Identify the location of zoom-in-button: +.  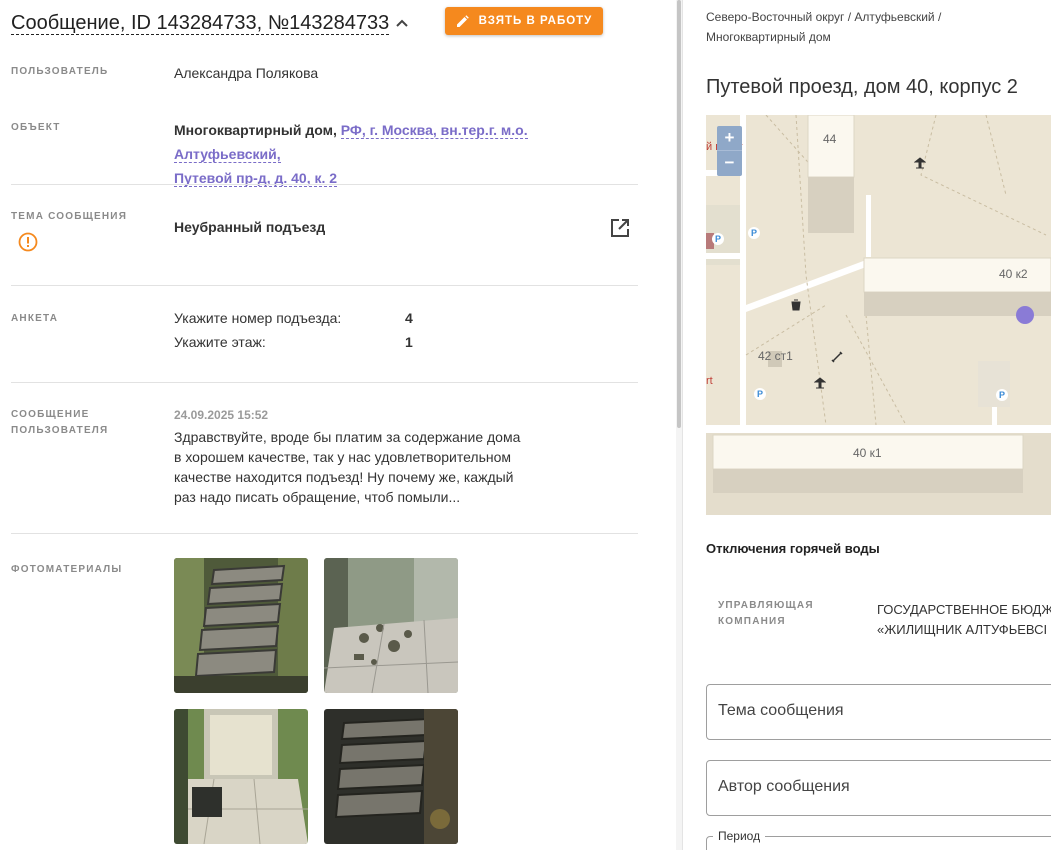
(729, 138).